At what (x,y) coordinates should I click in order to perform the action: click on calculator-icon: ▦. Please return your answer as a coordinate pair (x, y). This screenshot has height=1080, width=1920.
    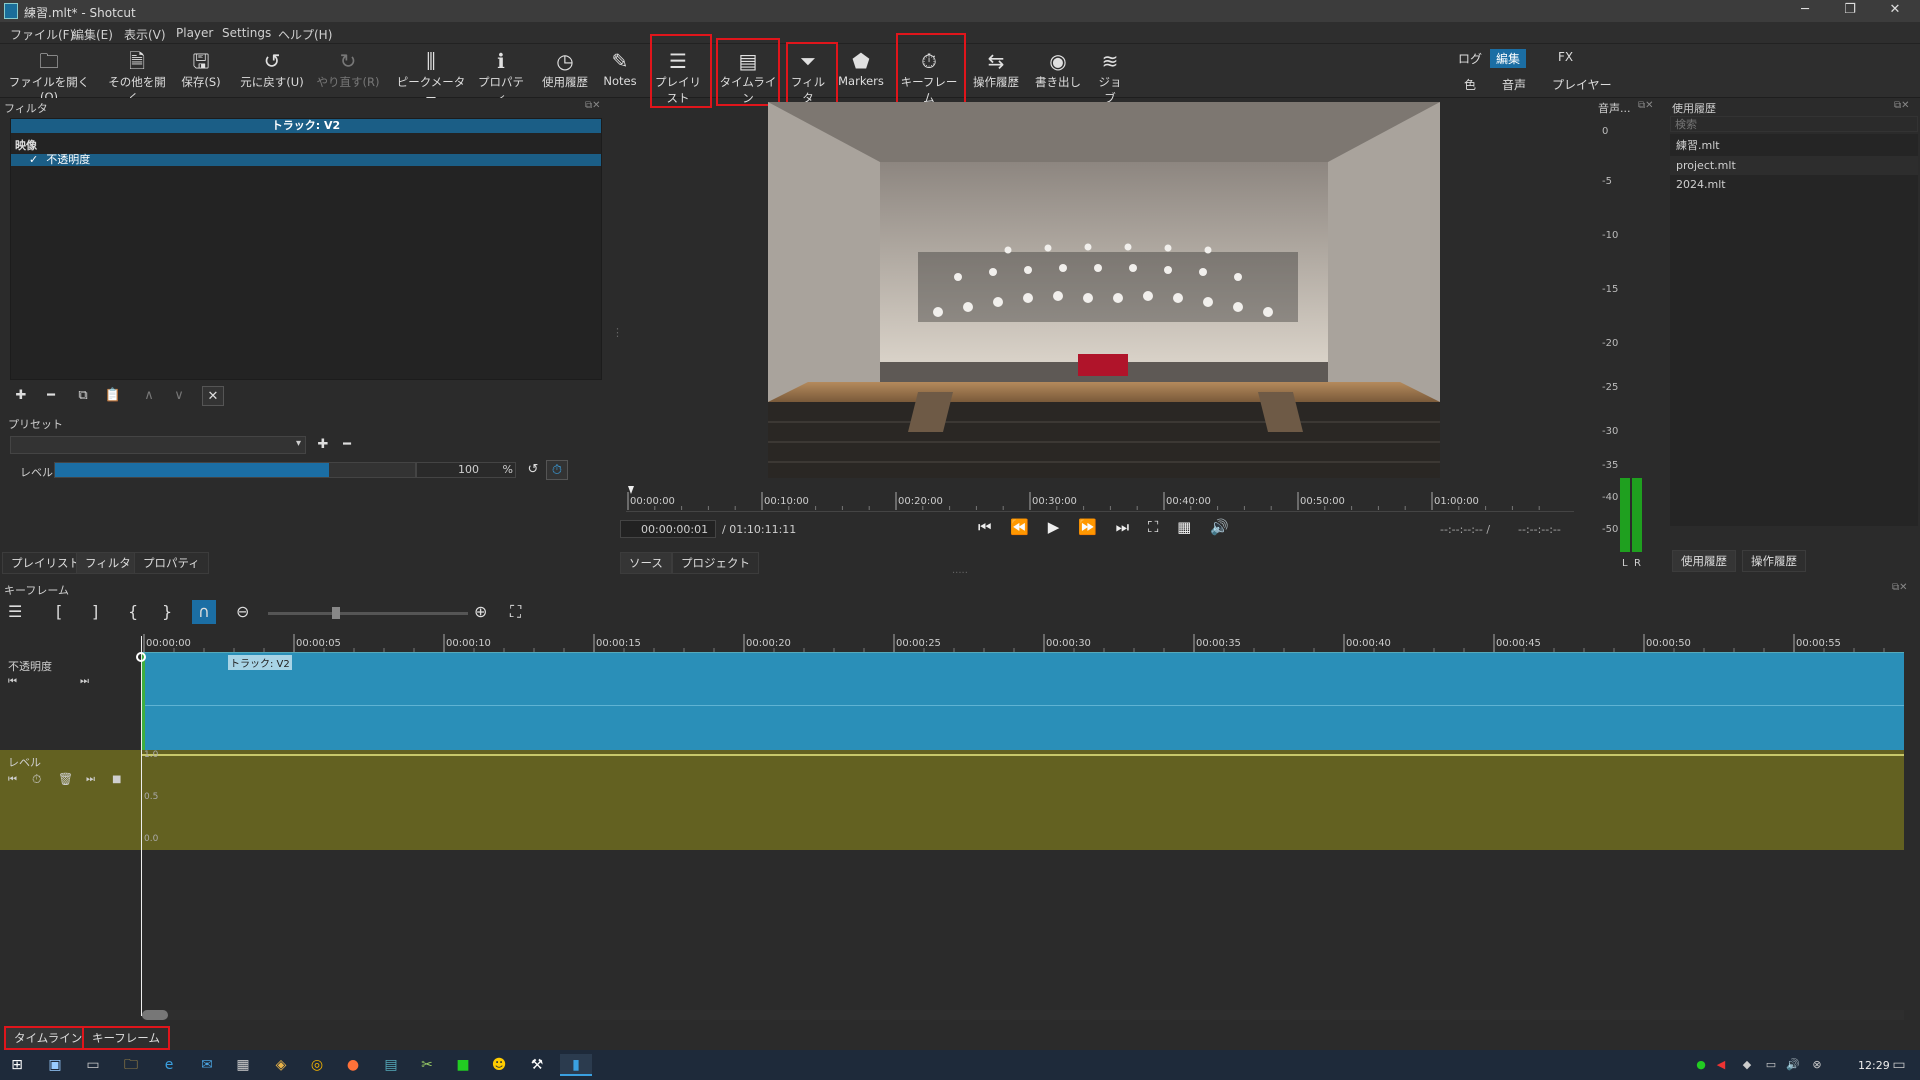
    Looking at the image, I should click on (243, 1065).